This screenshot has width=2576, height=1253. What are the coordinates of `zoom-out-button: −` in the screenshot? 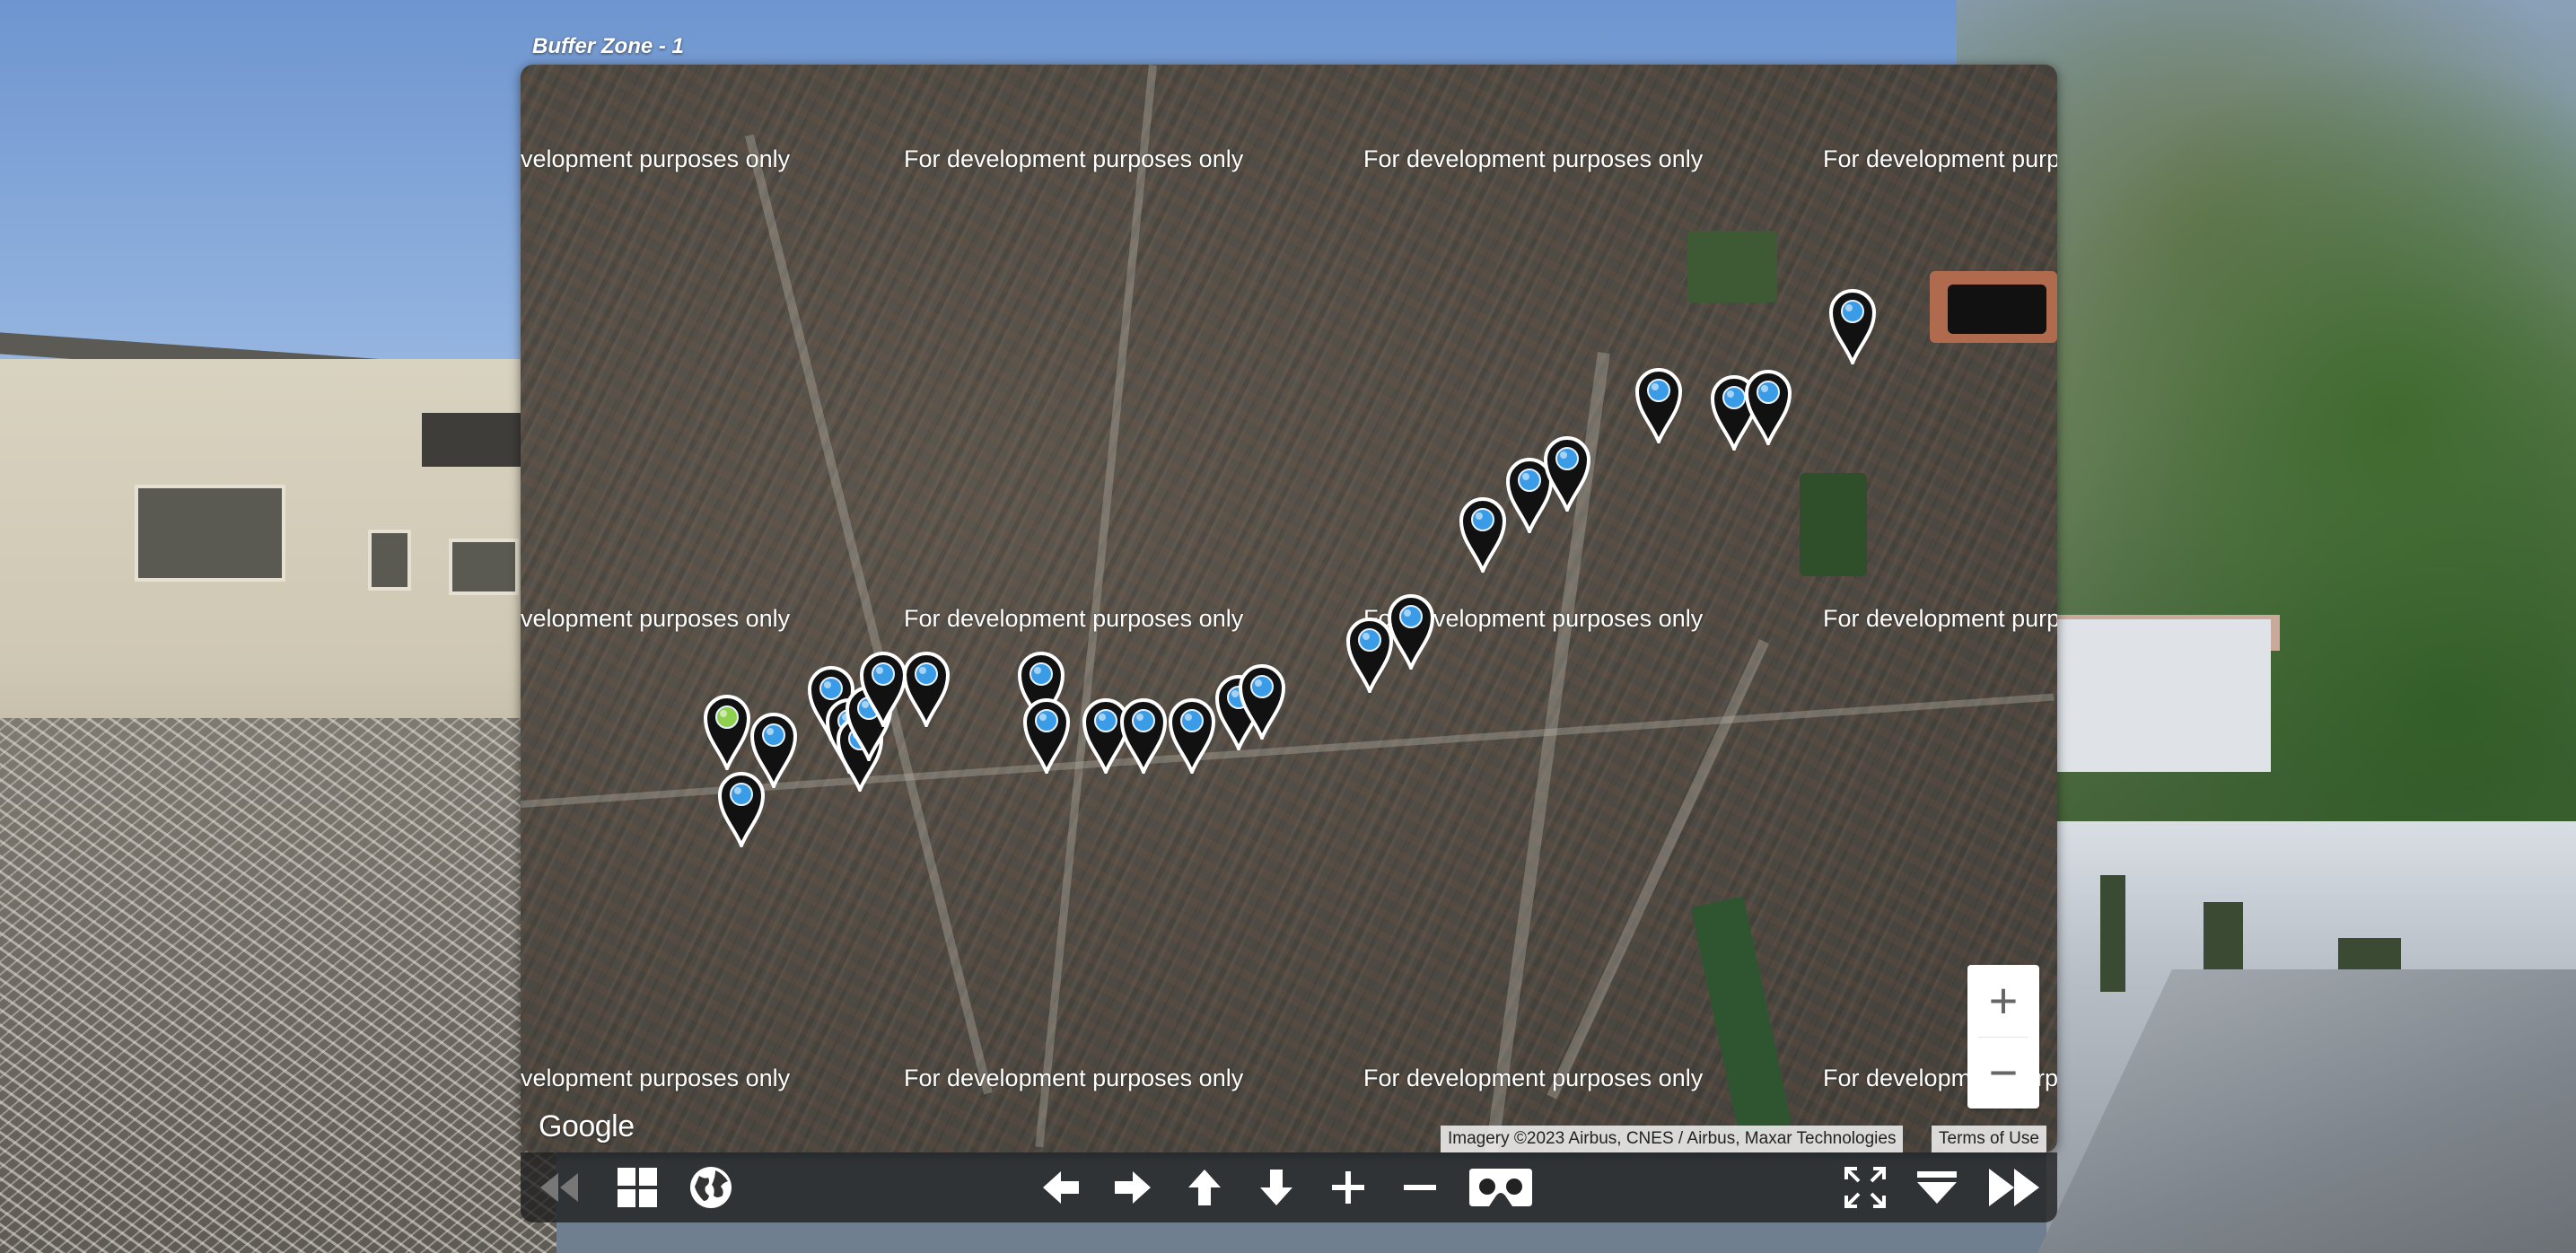 It's located at (2003, 1072).